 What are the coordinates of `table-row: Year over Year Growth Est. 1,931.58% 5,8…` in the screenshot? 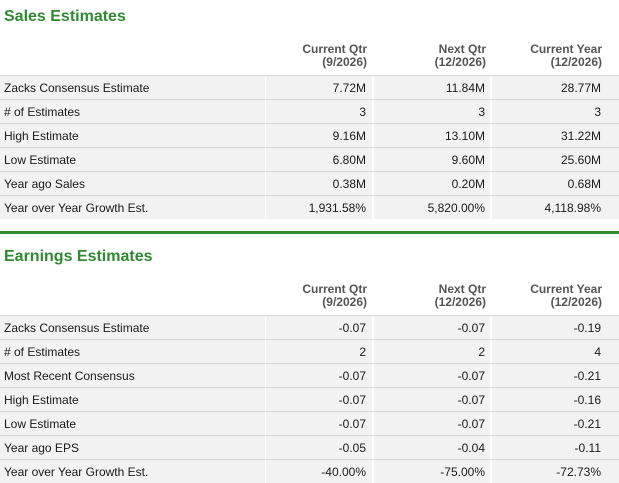 It's located at (309, 207).